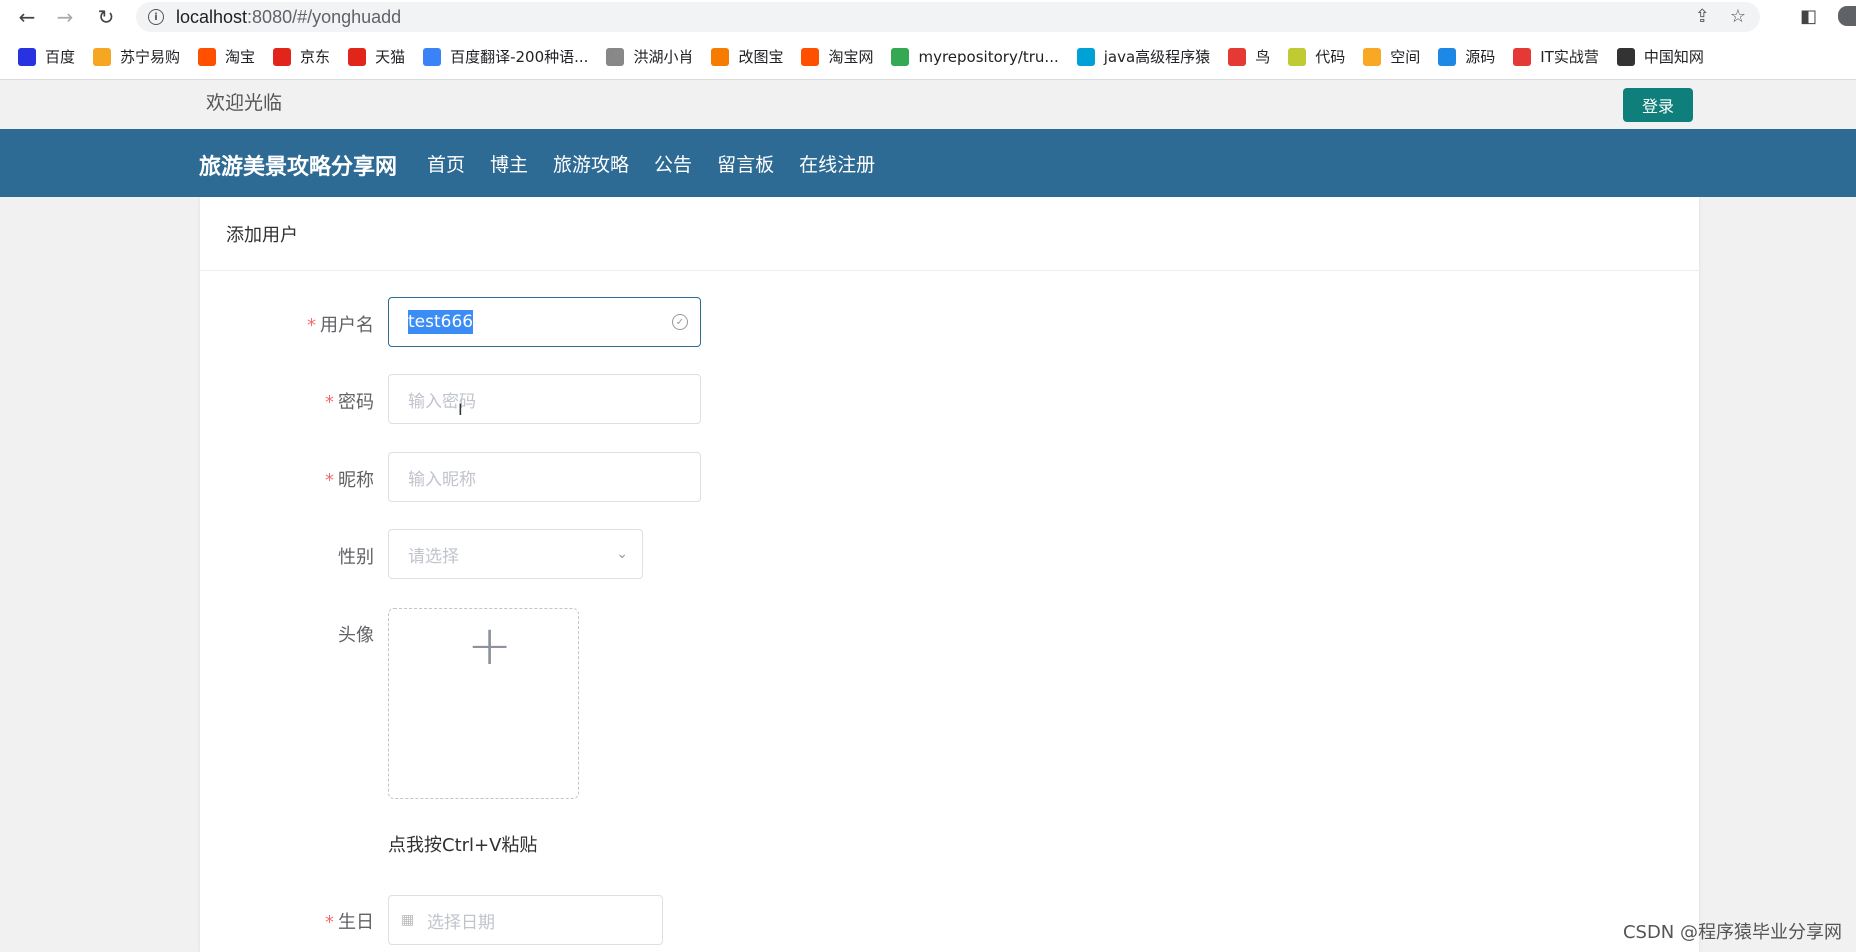 Image resolution: width=1856 pixels, height=952 pixels. I want to click on card-title: 添加用户, so click(949, 234).